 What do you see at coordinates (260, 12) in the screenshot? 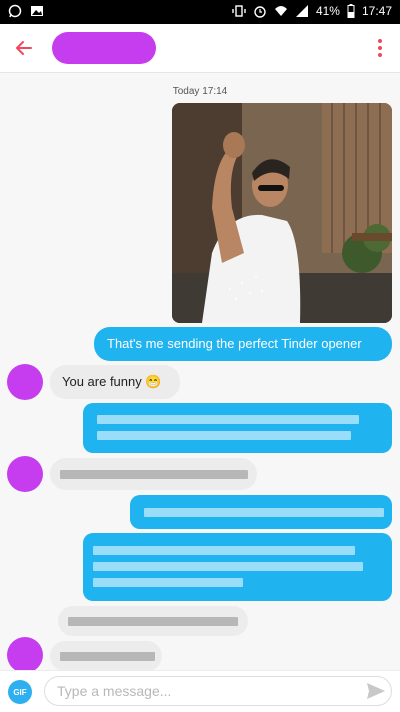
I see `alarm-icon` at bounding box center [260, 12].